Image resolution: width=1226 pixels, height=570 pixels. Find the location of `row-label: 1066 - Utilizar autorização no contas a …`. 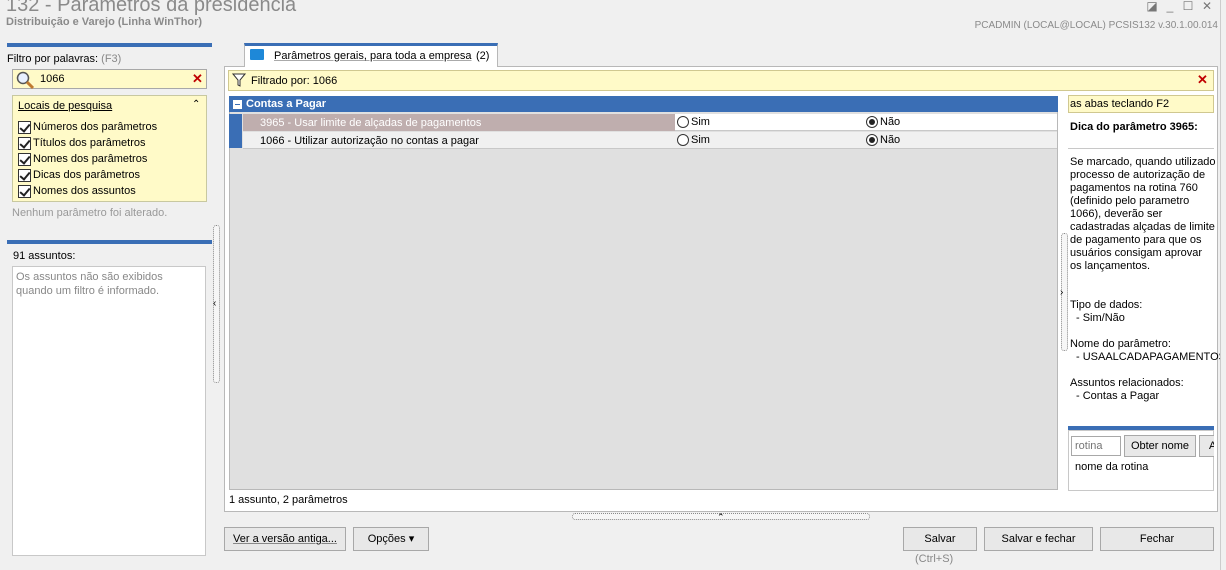

row-label: 1066 - Utilizar autorização no contas a … is located at coordinates (369, 141).